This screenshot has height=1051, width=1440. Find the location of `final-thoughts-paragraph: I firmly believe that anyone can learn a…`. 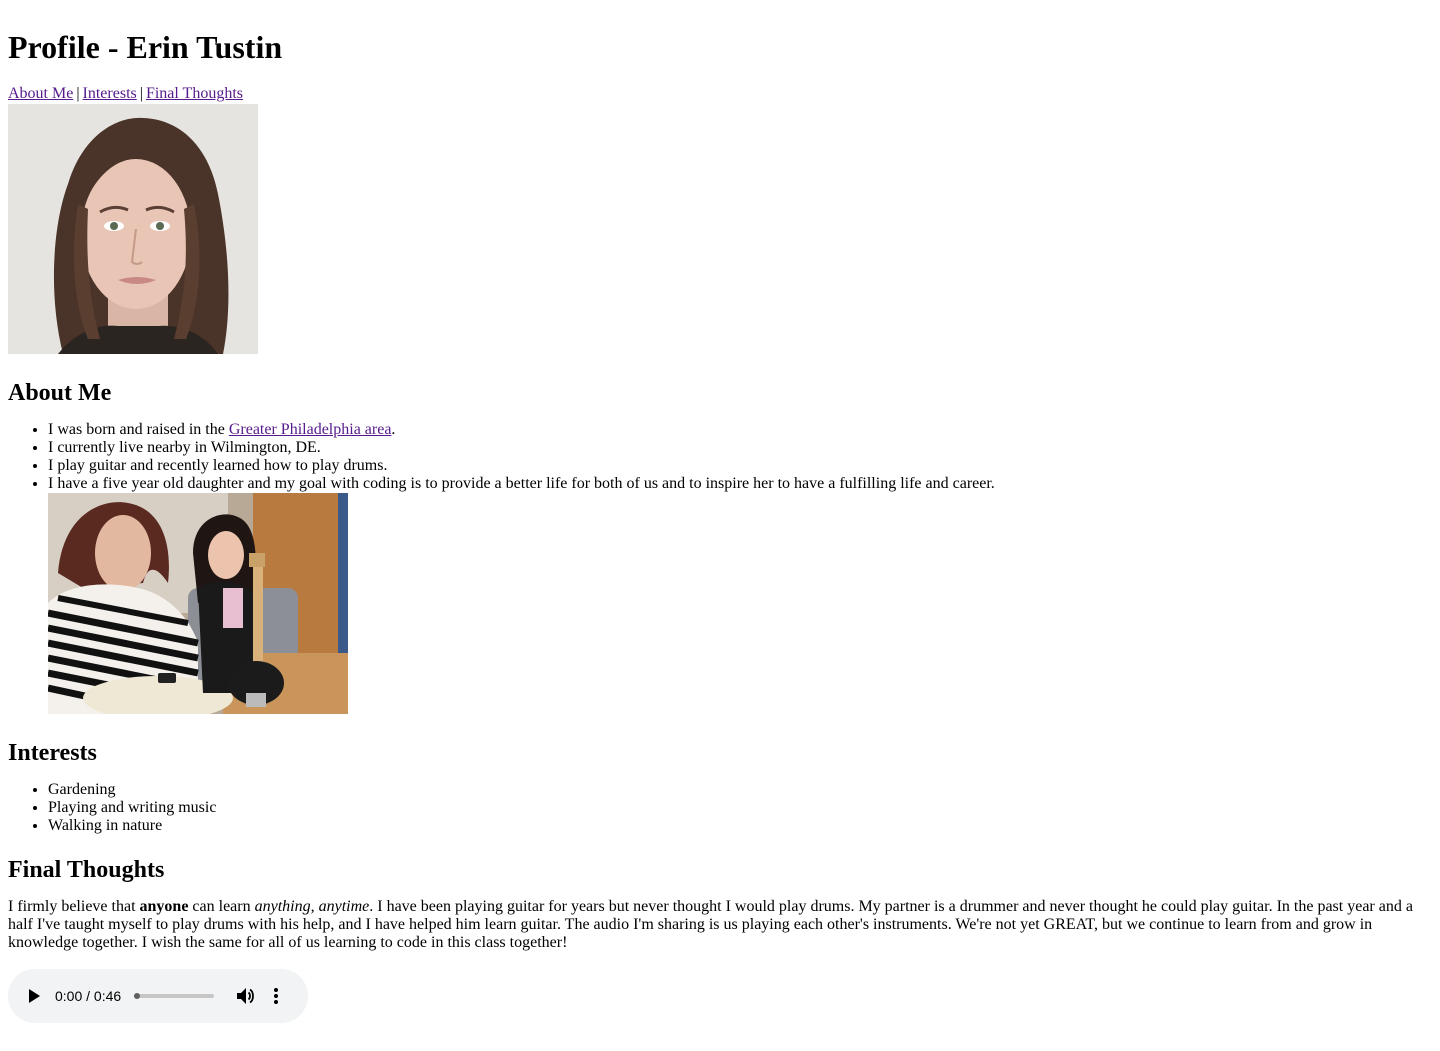

final-thoughts-paragraph: I firmly believe that anyone can learn a… is located at coordinates (720, 925).